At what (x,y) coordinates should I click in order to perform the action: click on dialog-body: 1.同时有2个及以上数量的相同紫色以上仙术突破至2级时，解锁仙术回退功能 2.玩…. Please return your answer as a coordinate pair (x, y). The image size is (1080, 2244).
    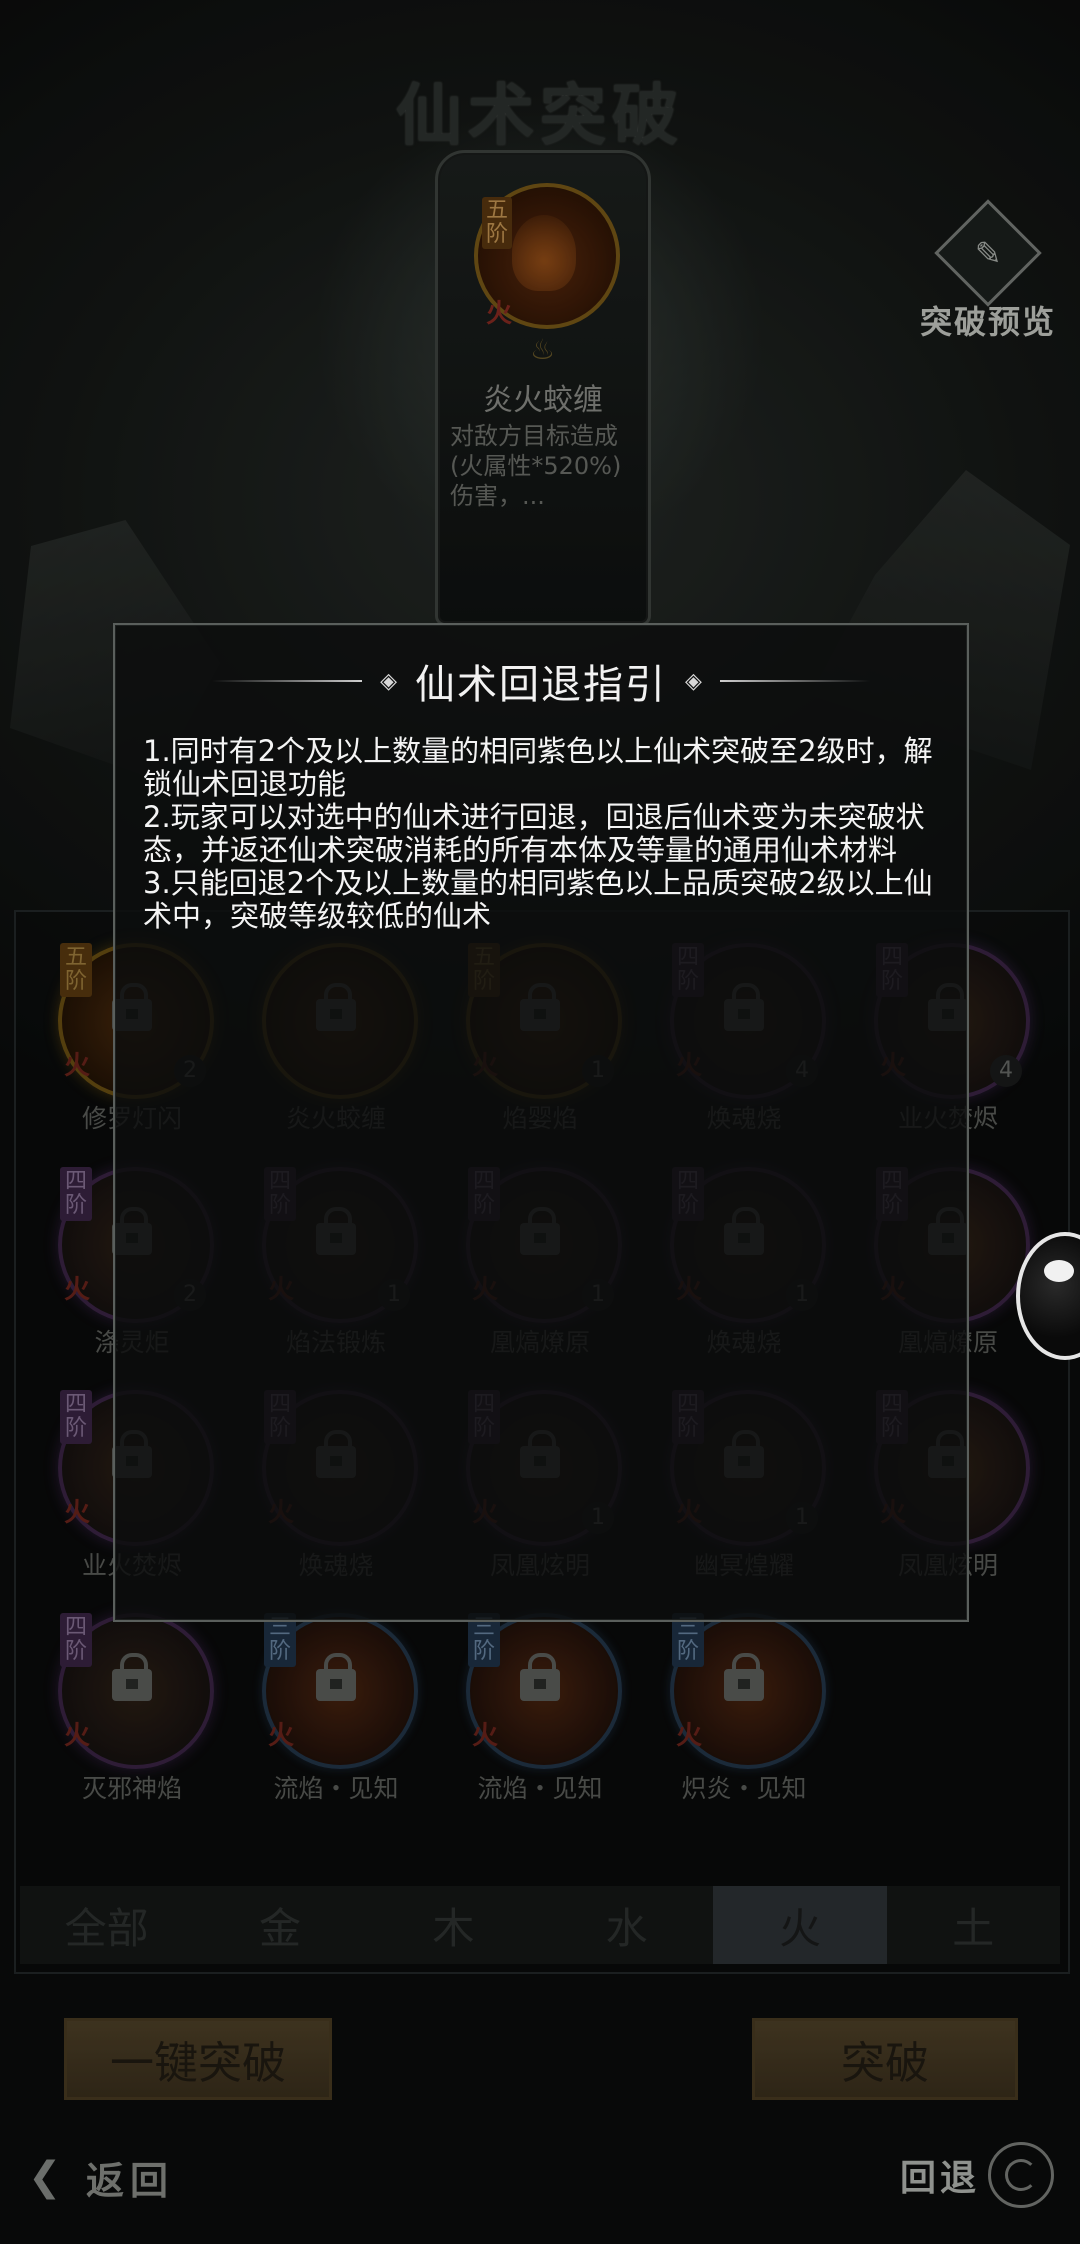
    Looking at the image, I should click on (543, 834).